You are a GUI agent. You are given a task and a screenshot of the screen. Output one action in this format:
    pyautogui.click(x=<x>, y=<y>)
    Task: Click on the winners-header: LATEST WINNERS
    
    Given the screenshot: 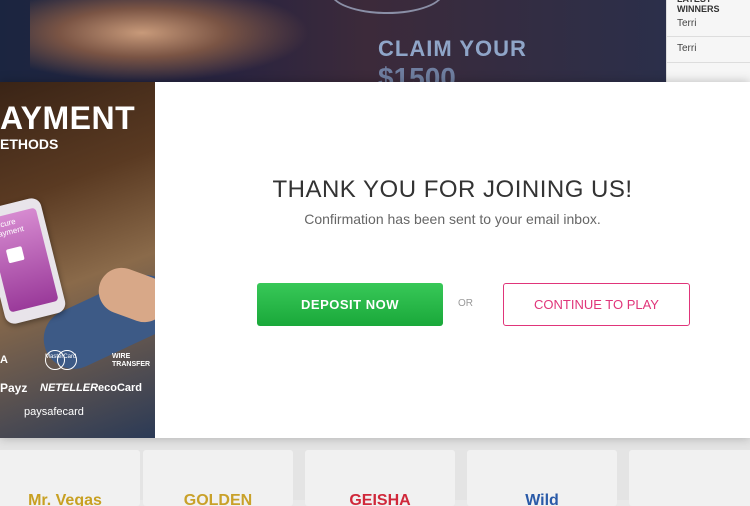 What is the action you would take?
    pyautogui.click(x=698, y=7)
    